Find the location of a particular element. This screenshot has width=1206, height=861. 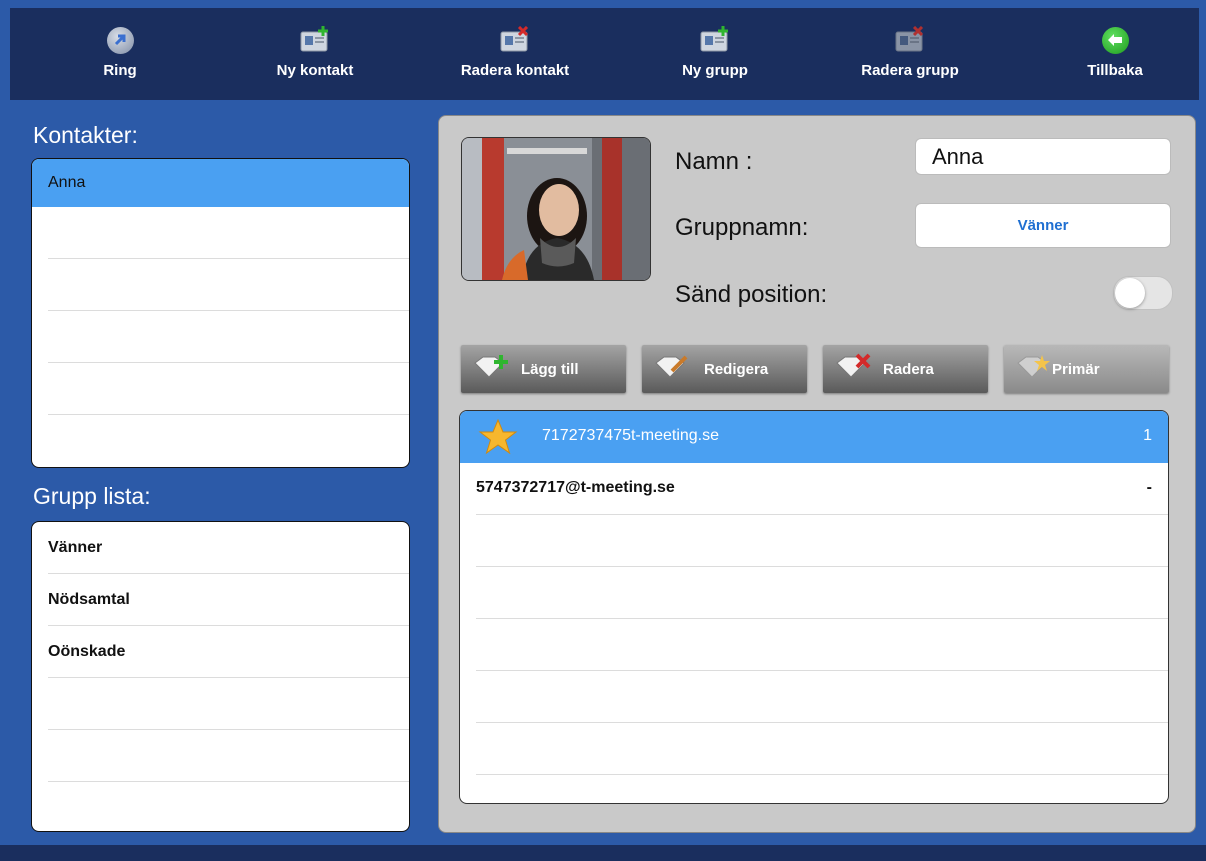

send-position-toggle is located at coordinates (1143, 293).